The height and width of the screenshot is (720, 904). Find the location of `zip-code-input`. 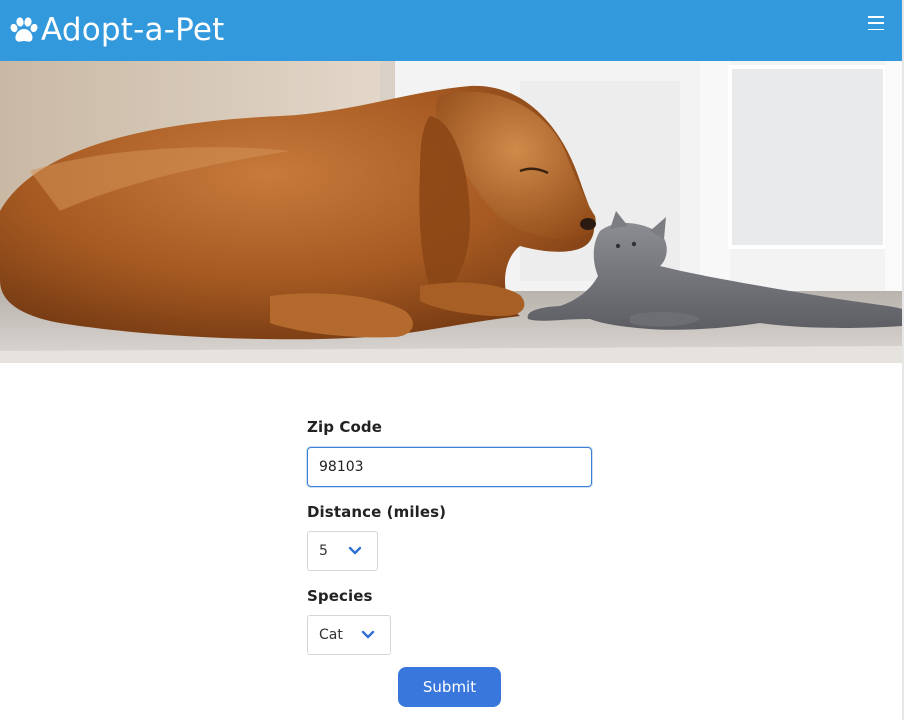

zip-code-input is located at coordinates (449, 467).